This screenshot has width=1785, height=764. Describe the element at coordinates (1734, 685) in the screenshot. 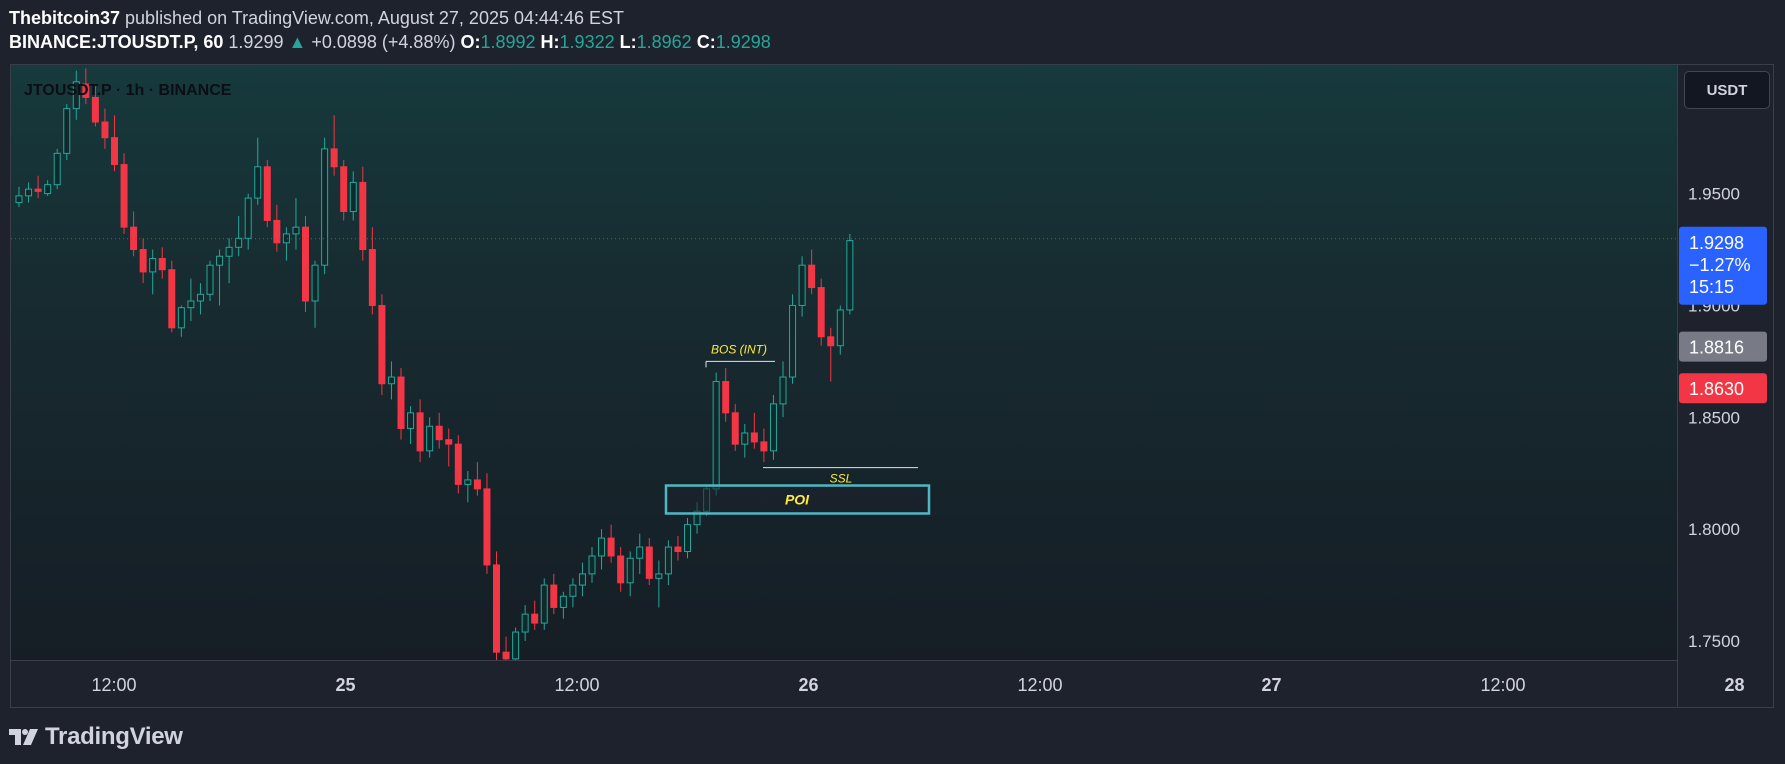

I see `x-tick-label: 28` at that location.